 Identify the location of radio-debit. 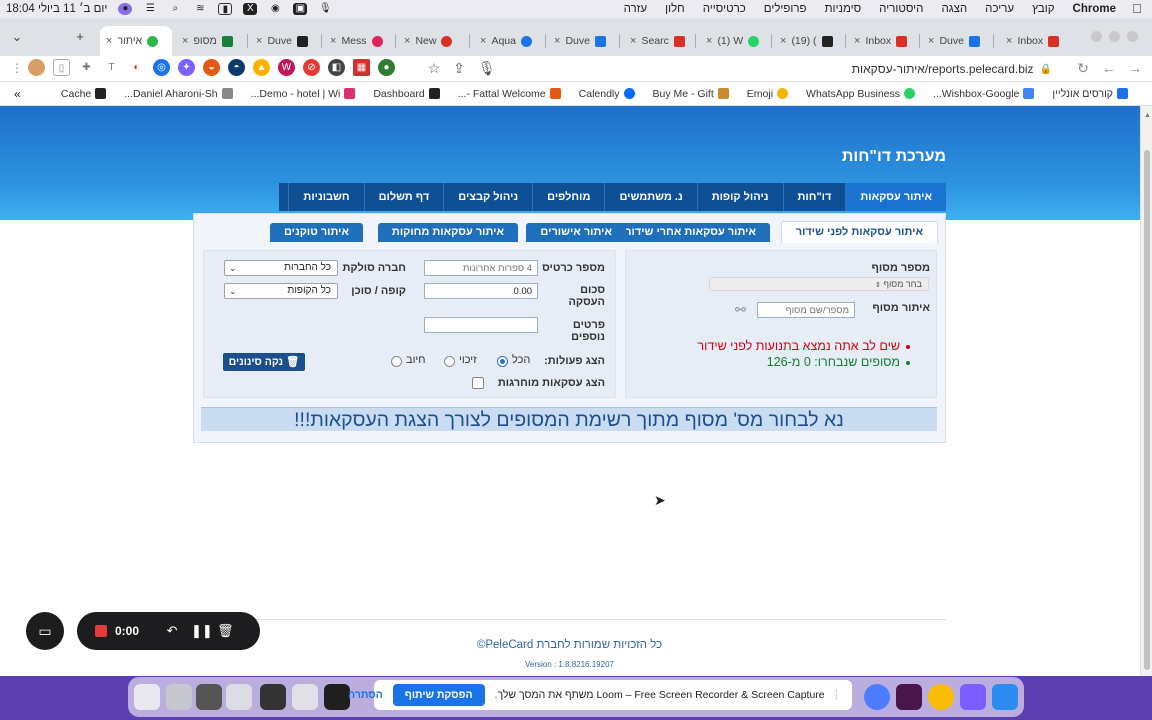
(396, 361).